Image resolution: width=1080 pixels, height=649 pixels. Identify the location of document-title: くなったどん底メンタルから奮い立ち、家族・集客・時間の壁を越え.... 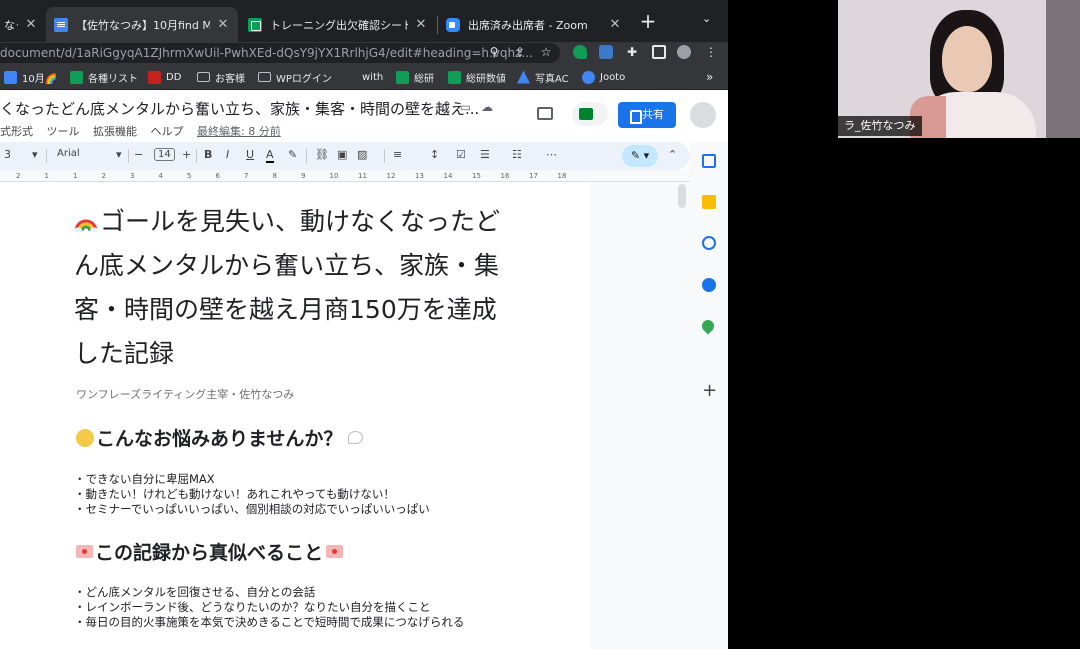
(239, 108).